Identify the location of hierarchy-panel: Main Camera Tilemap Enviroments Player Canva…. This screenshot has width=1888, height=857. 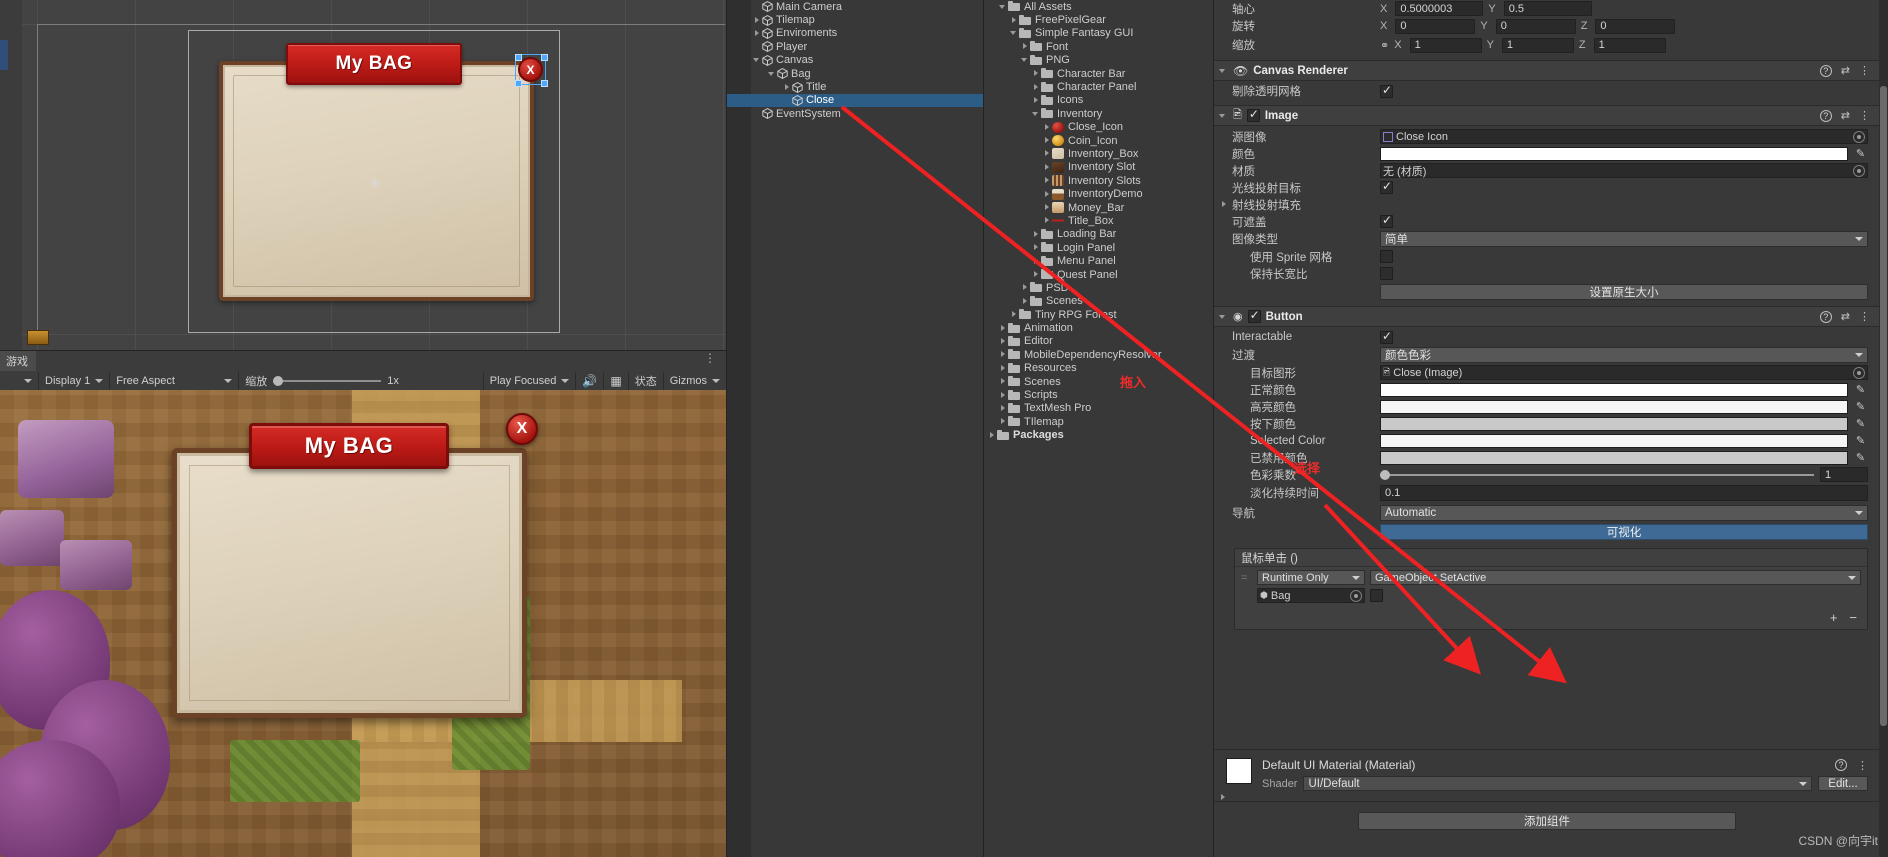
(854, 428).